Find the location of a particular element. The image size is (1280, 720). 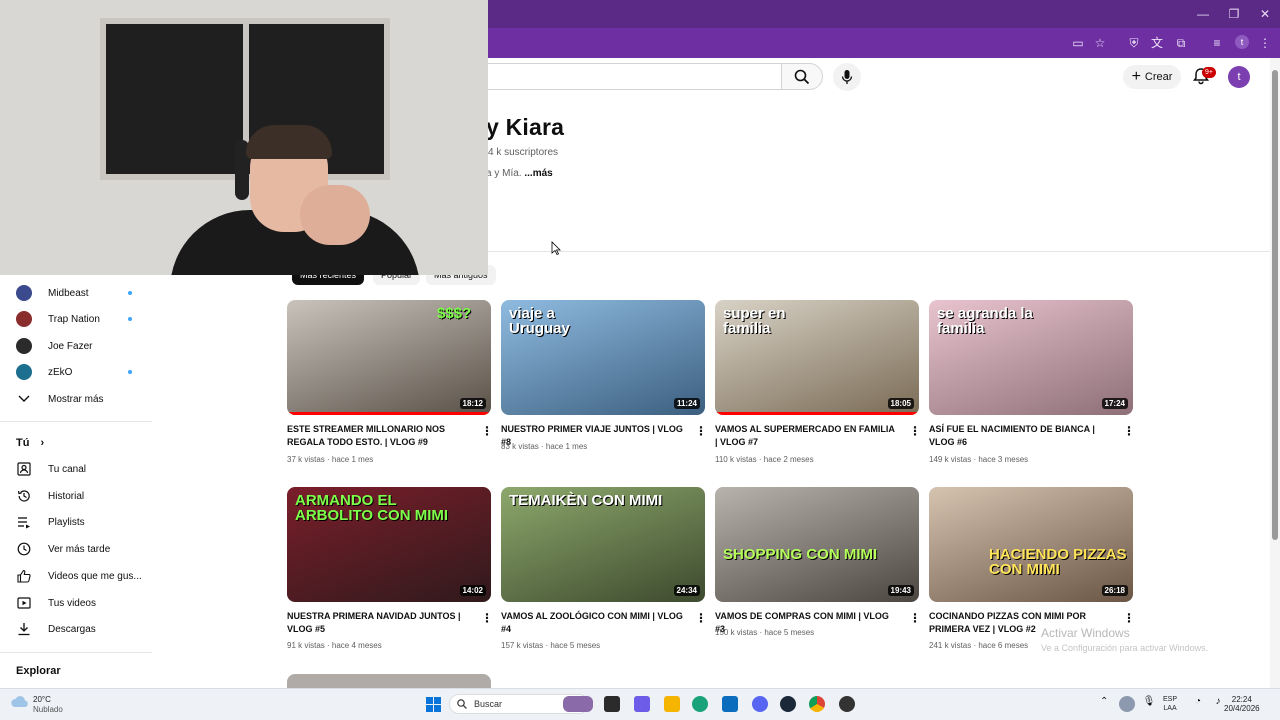

video-thumbnail: viaje a Uruguay 11:24 is located at coordinates (603, 357).